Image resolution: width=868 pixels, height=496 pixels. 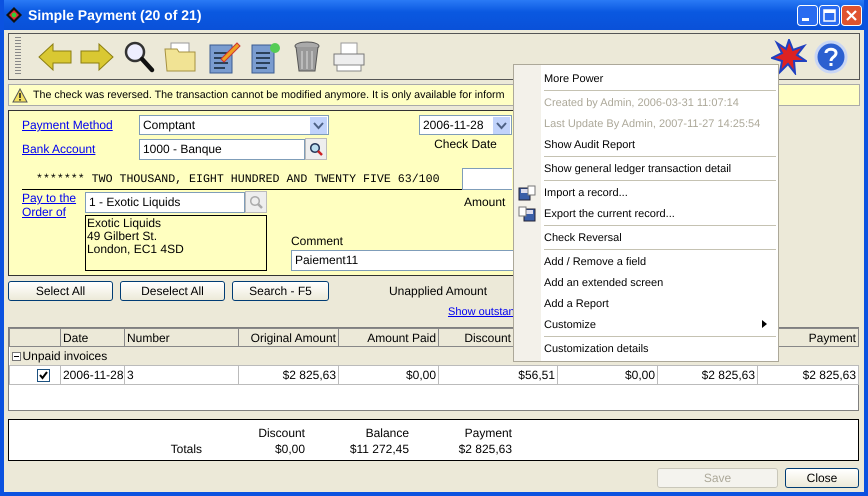 What do you see at coordinates (822, 478) in the screenshot?
I see `footer-button: Close` at bounding box center [822, 478].